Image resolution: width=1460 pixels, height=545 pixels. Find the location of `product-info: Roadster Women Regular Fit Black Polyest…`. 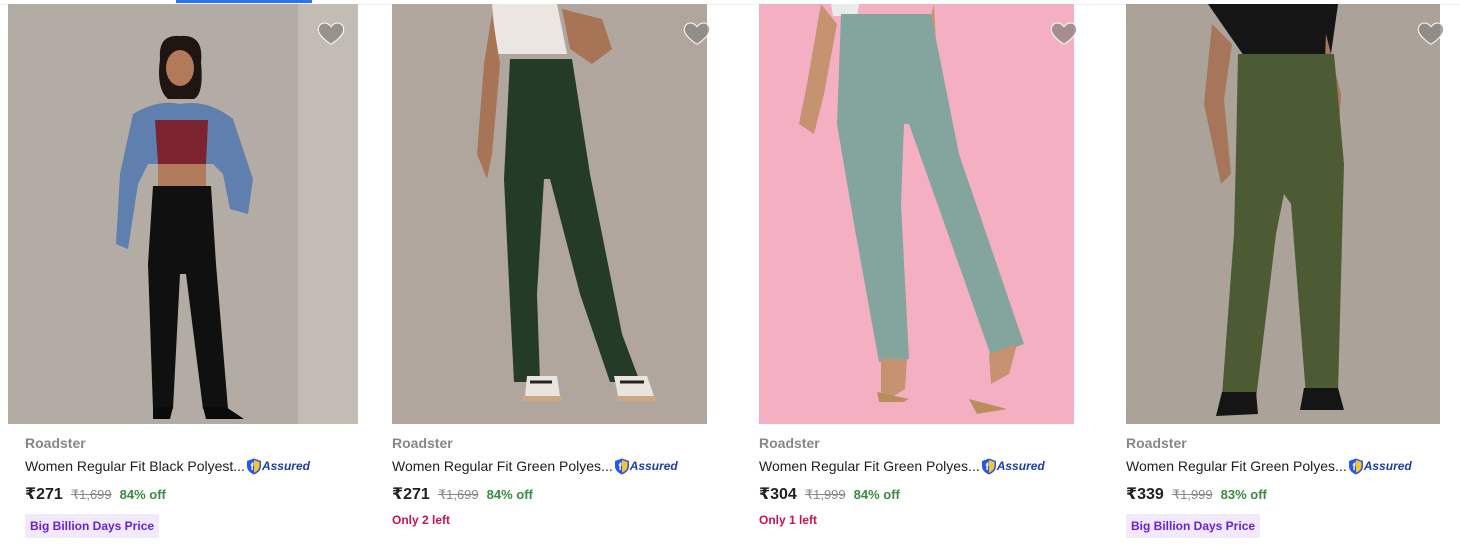

product-info: Roadster Women Regular Fit Black Polyest… is located at coordinates (185, 486).